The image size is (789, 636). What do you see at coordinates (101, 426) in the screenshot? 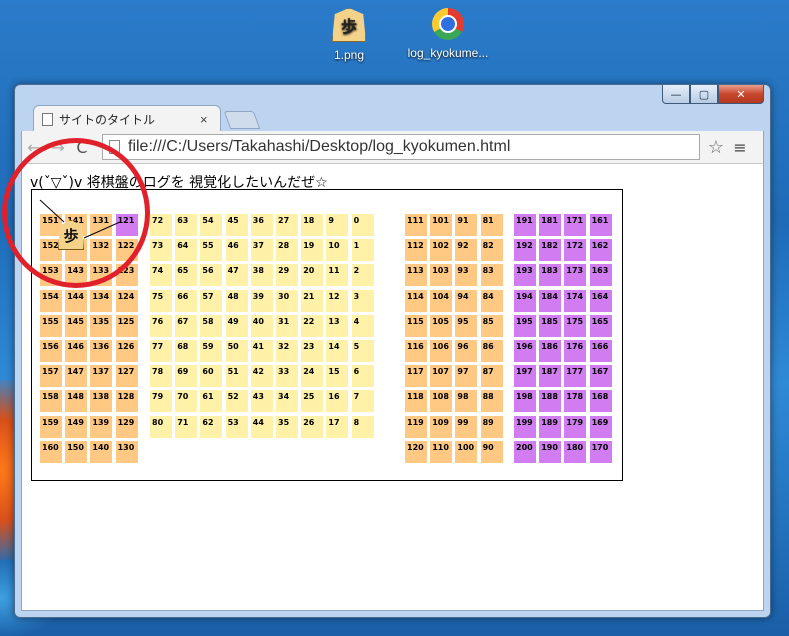
I see `board-cell: 139` at bounding box center [101, 426].